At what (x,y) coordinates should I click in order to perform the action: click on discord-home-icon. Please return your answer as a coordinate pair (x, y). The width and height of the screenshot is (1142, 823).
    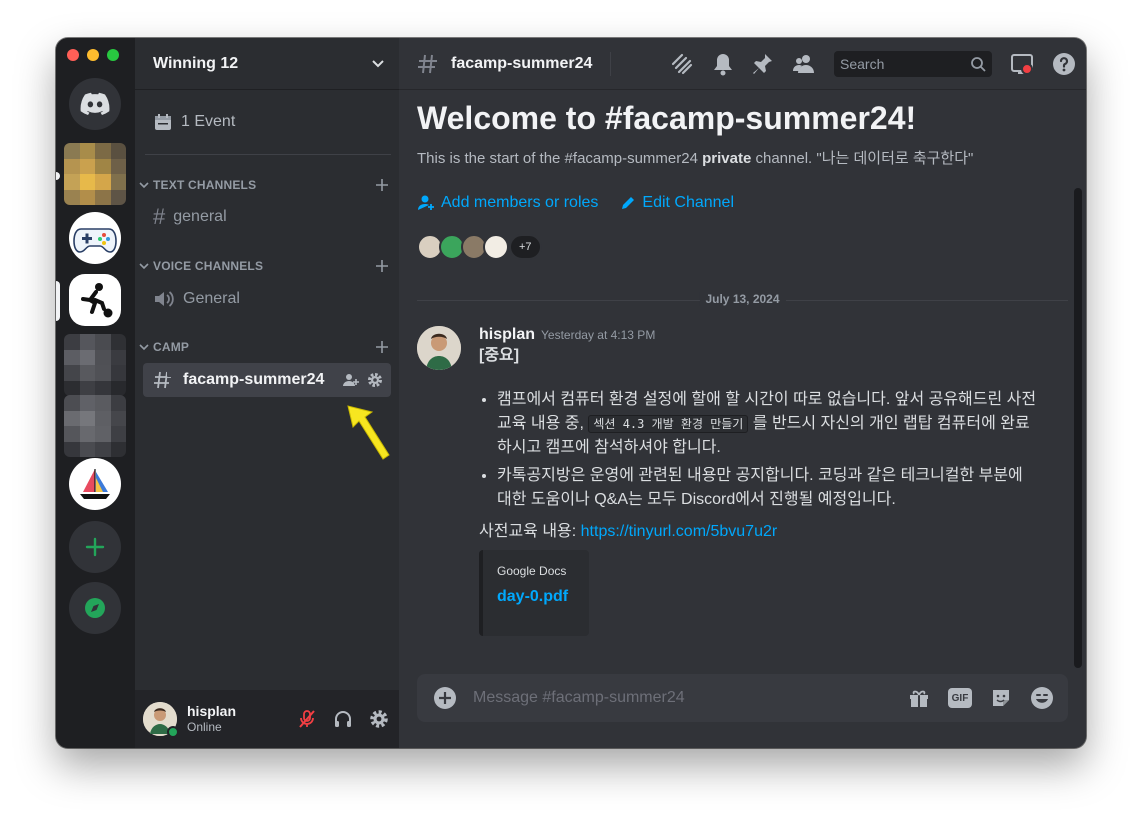
    Looking at the image, I should click on (95, 103).